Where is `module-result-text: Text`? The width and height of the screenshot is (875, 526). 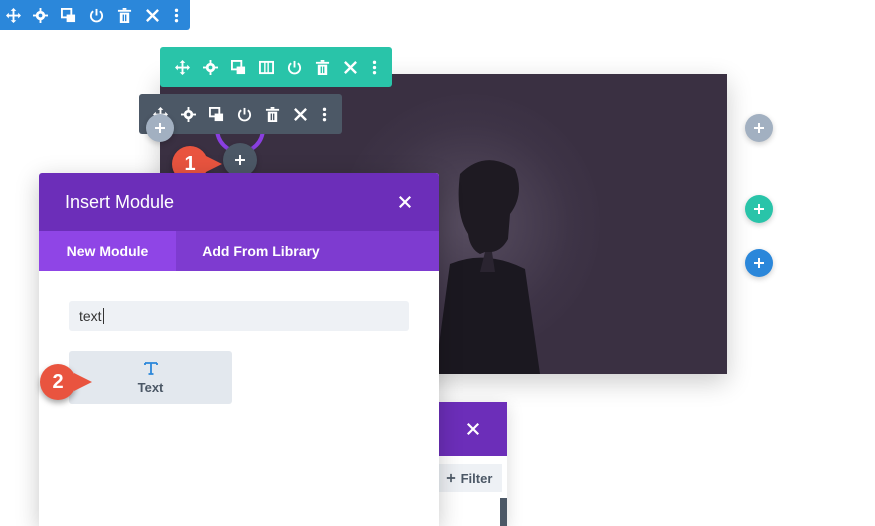 module-result-text: Text is located at coordinates (150, 377).